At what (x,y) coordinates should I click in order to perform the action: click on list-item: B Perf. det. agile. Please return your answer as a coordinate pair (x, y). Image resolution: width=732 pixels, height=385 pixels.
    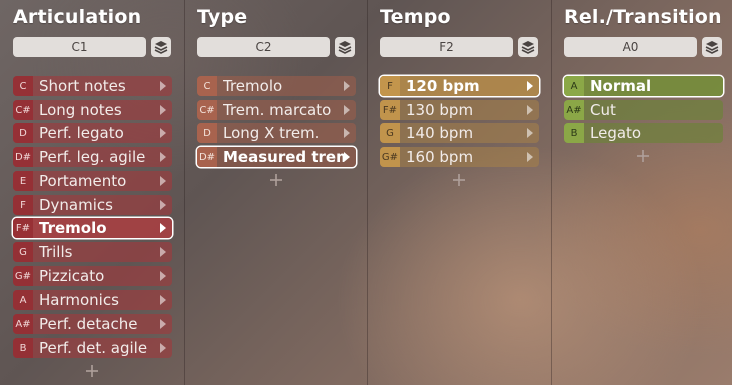
    Looking at the image, I should click on (92, 348).